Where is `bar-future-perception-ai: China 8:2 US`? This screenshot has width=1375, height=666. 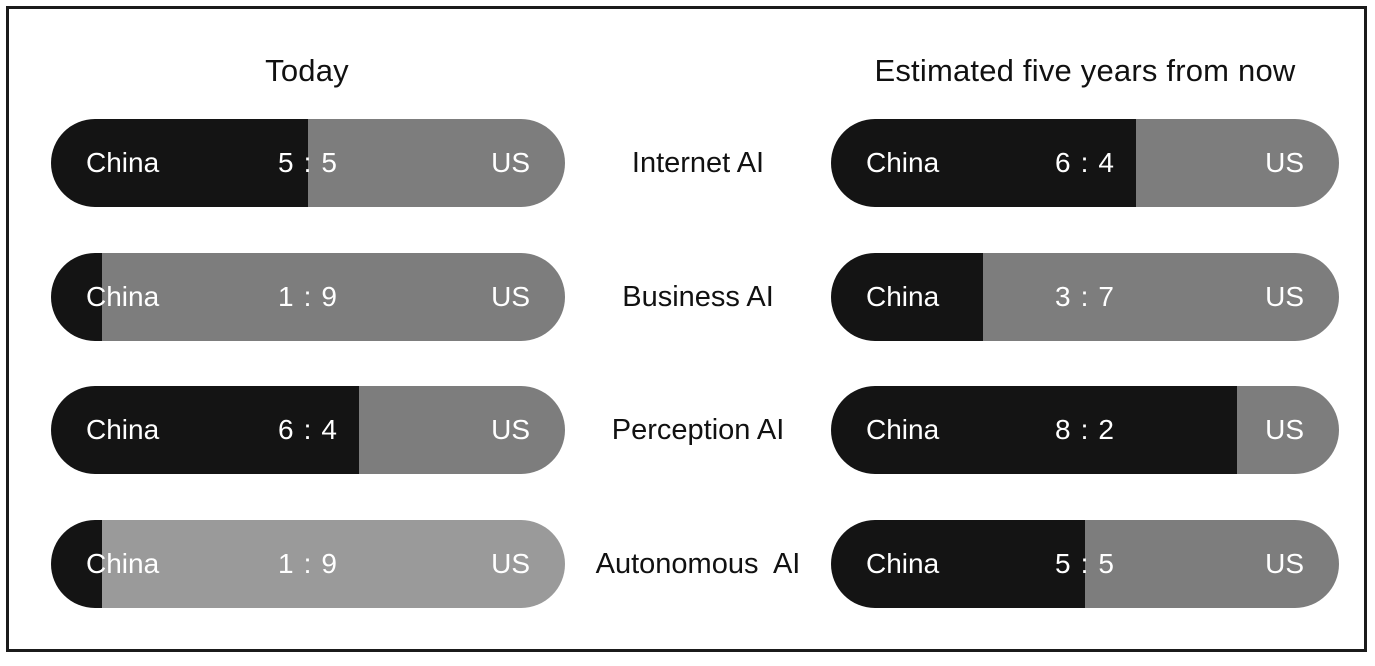
bar-future-perception-ai: China 8:2 US is located at coordinates (1085, 430).